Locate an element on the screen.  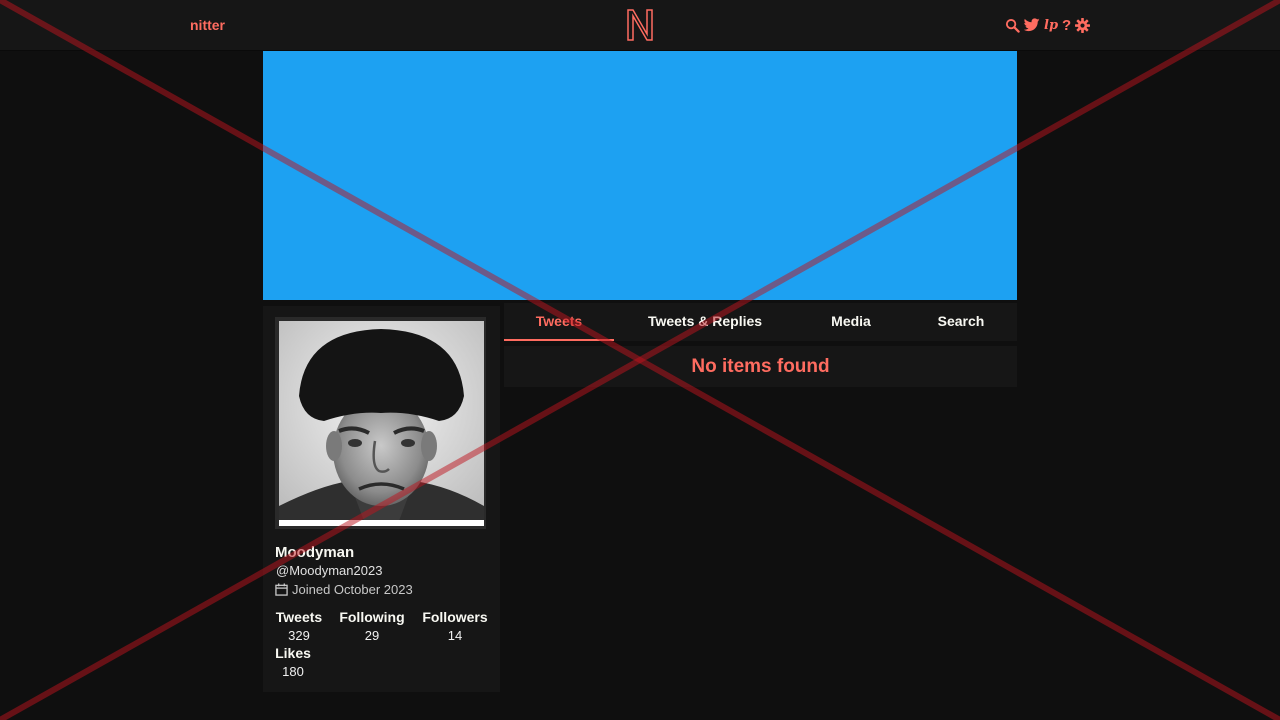
tab-tweets: Tweets is located at coordinates (559, 322).